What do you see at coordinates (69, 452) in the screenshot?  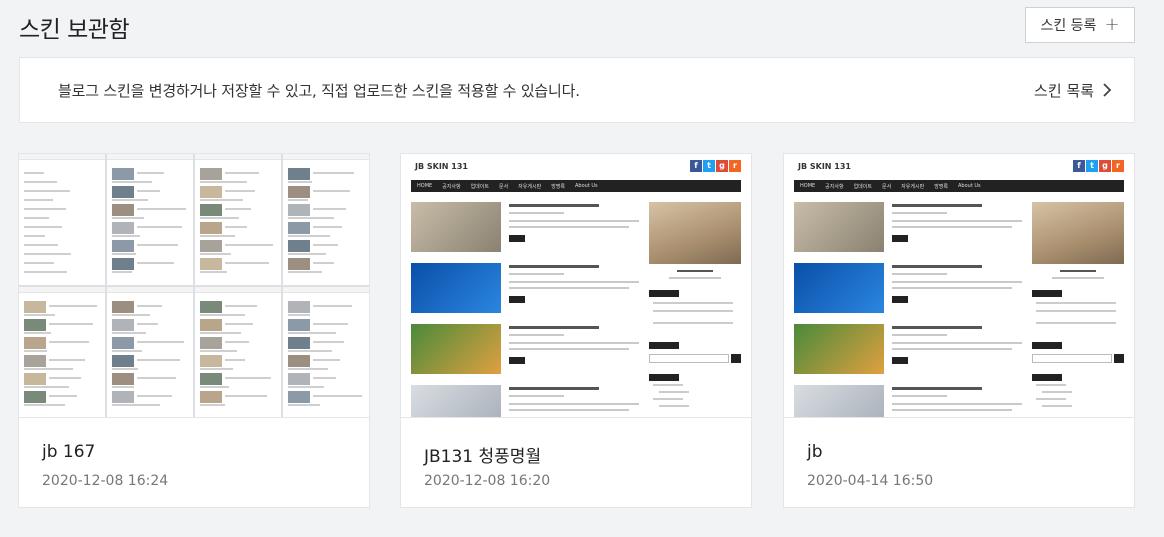 I see `skin-name: jb 167` at bounding box center [69, 452].